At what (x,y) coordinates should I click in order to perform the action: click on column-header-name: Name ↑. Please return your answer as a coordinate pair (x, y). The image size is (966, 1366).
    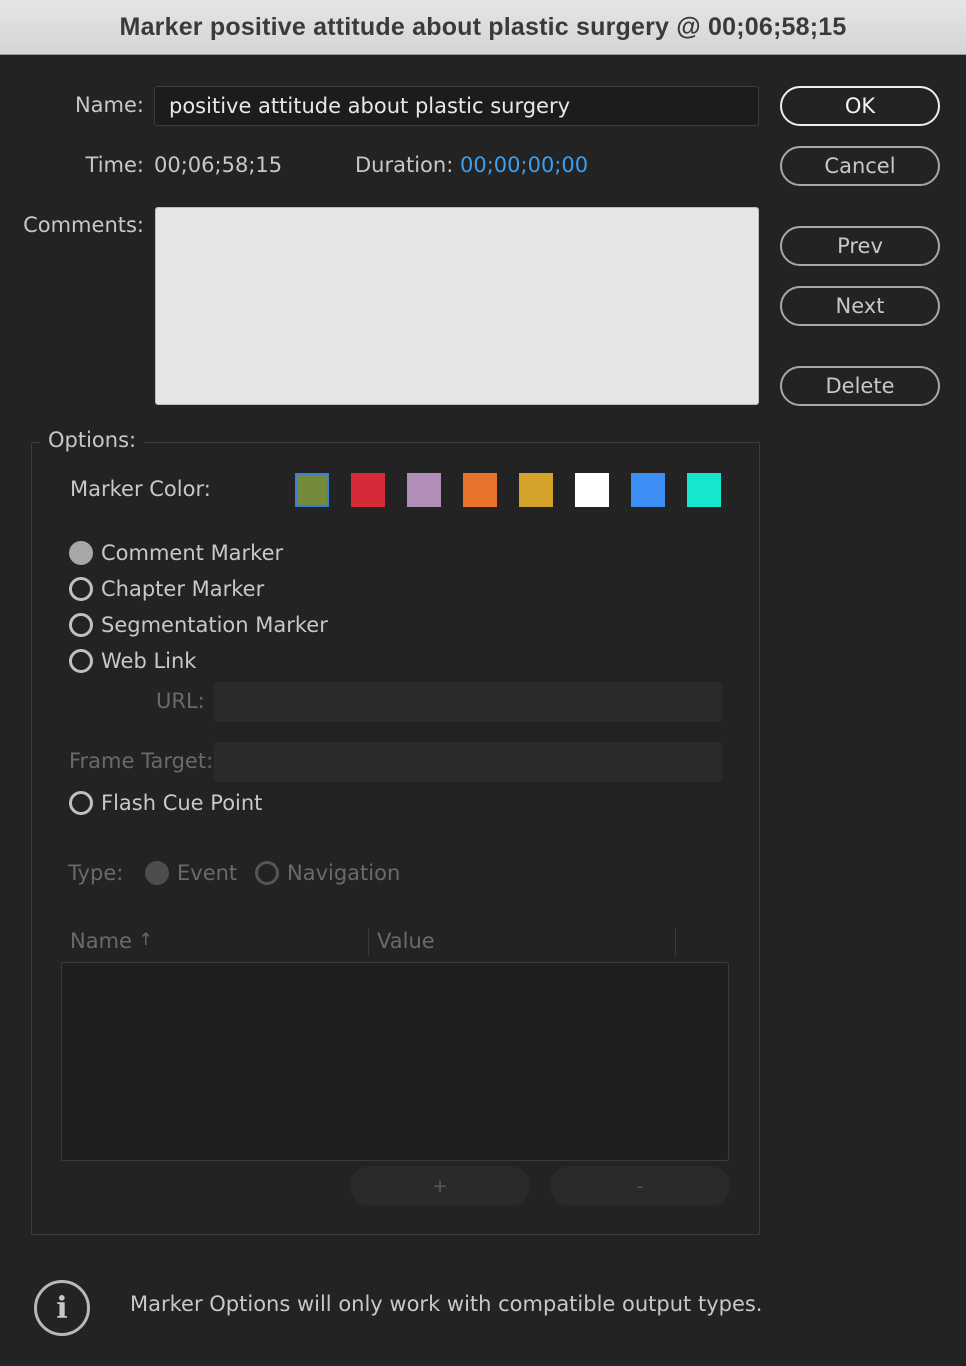
    Looking at the image, I should click on (111, 941).